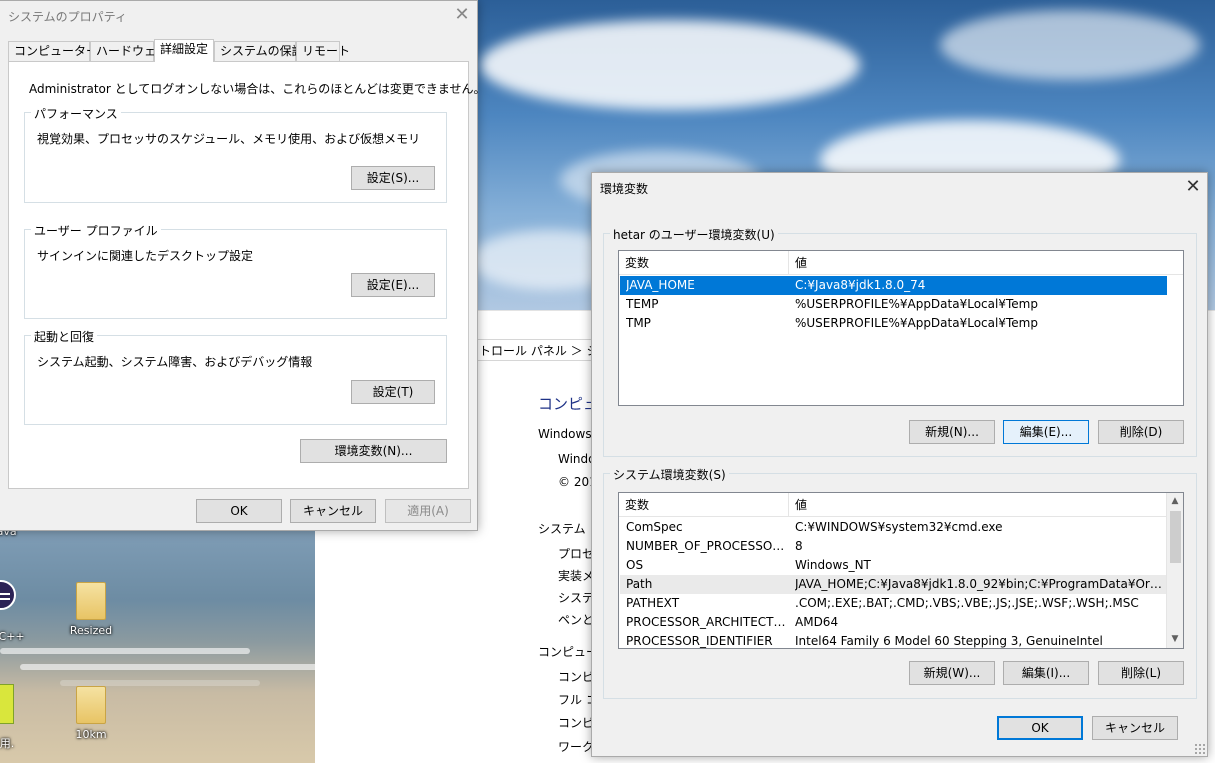 Image resolution: width=1215 pixels, height=763 pixels. Describe the element at coordinates (653, 603) in the screenshot. I see `variable-name: PATHEXT` at that location.